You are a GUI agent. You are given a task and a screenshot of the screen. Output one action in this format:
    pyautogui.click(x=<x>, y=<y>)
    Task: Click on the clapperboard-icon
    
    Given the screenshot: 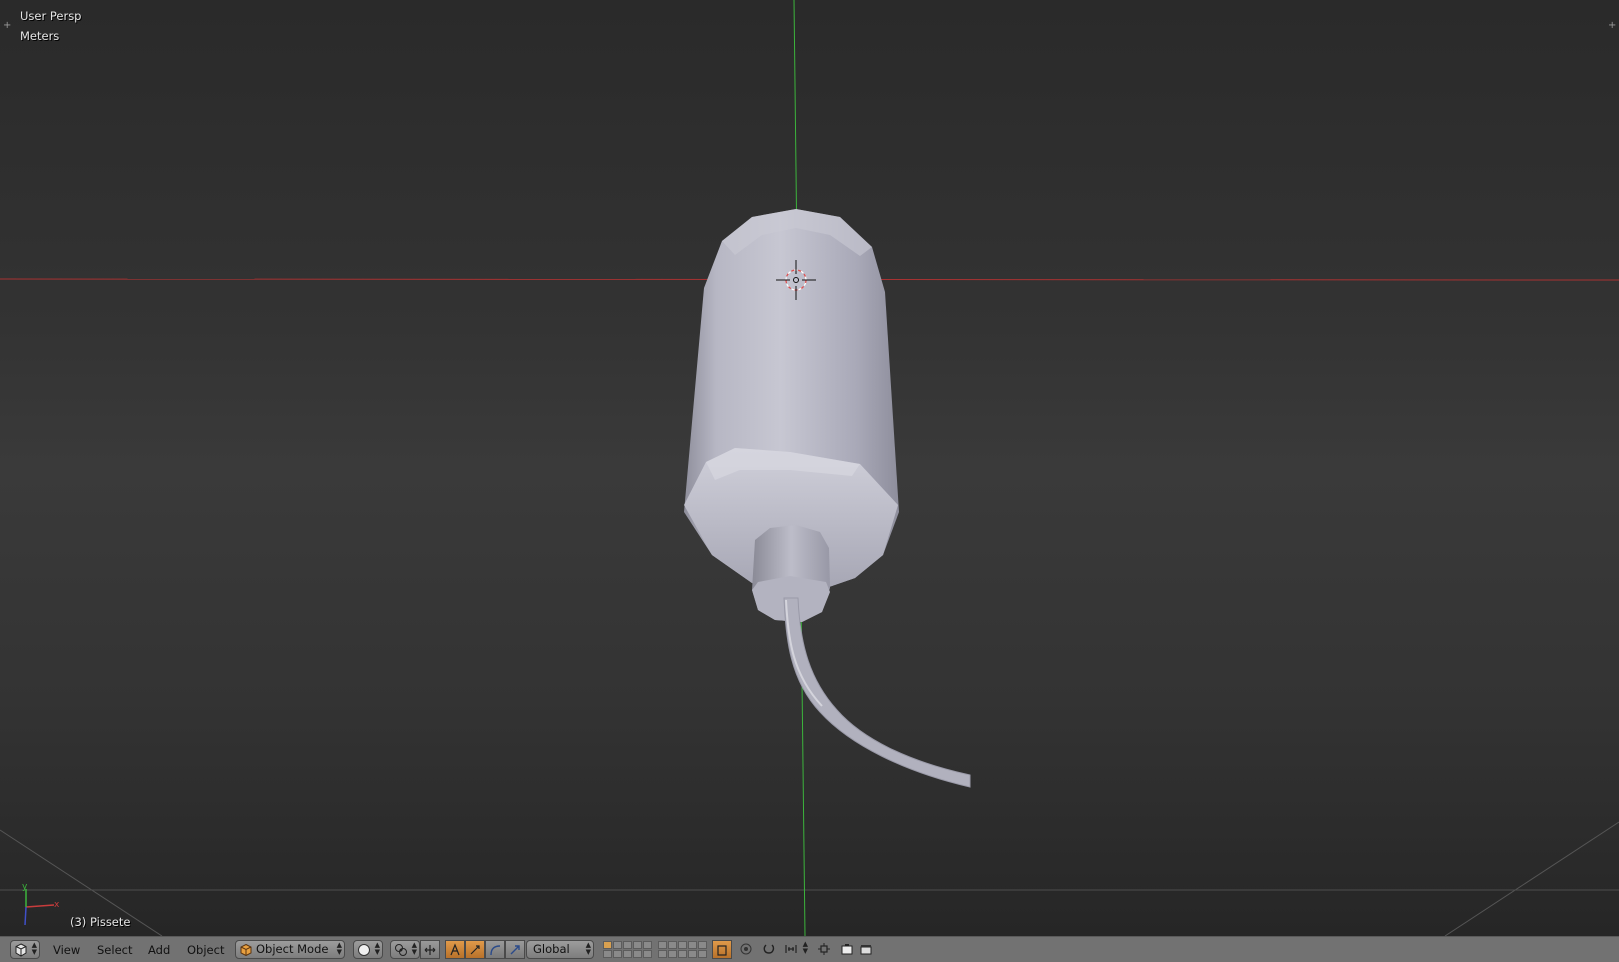 What is the action you would take?
    pyautogui.click(x=866, y=950)
    